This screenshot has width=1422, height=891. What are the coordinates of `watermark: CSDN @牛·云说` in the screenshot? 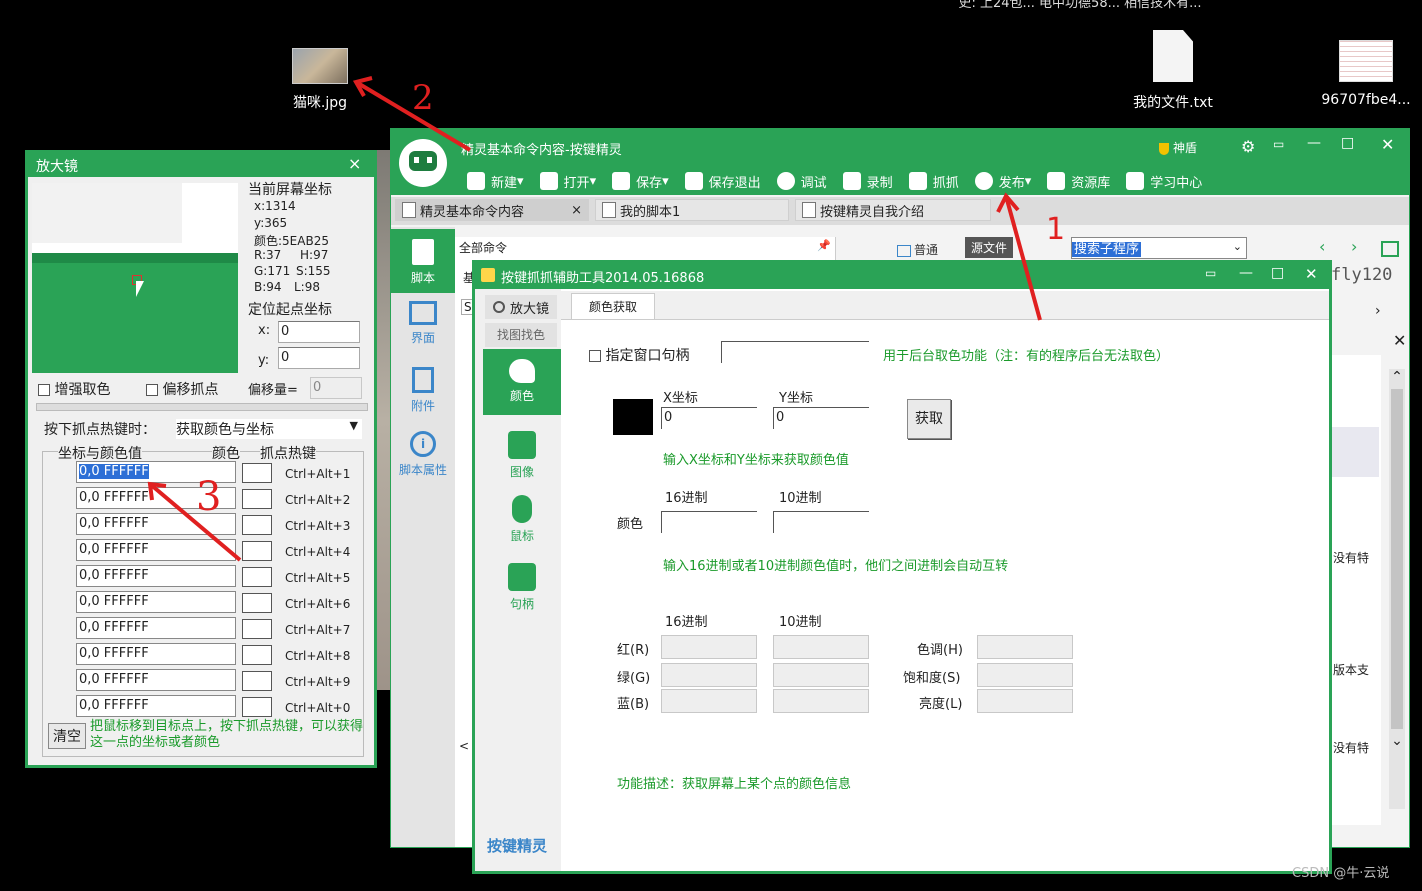 It's located at (1341, 873).